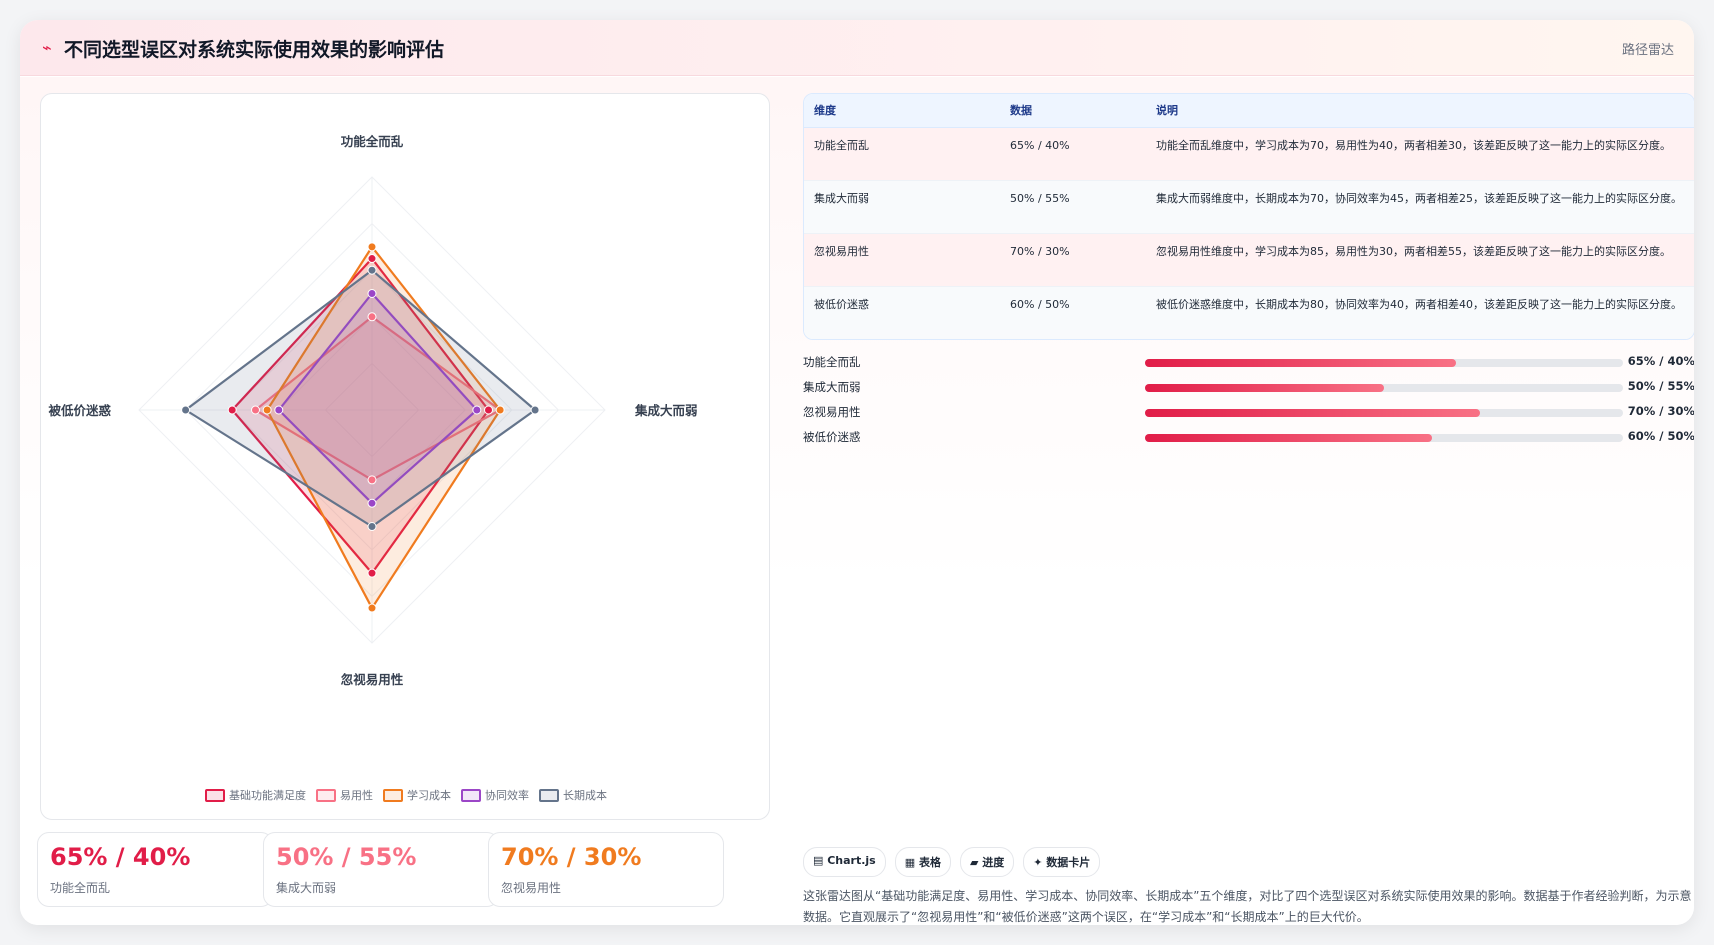 The image size is (1714, 945). I want to click on table-header-data: 数据, so click(1073, 111).